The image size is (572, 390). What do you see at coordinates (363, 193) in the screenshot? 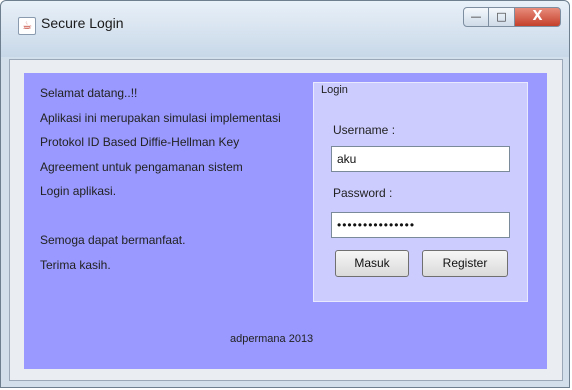
I see `password-label: Password :` at bounding box center [363, 193].